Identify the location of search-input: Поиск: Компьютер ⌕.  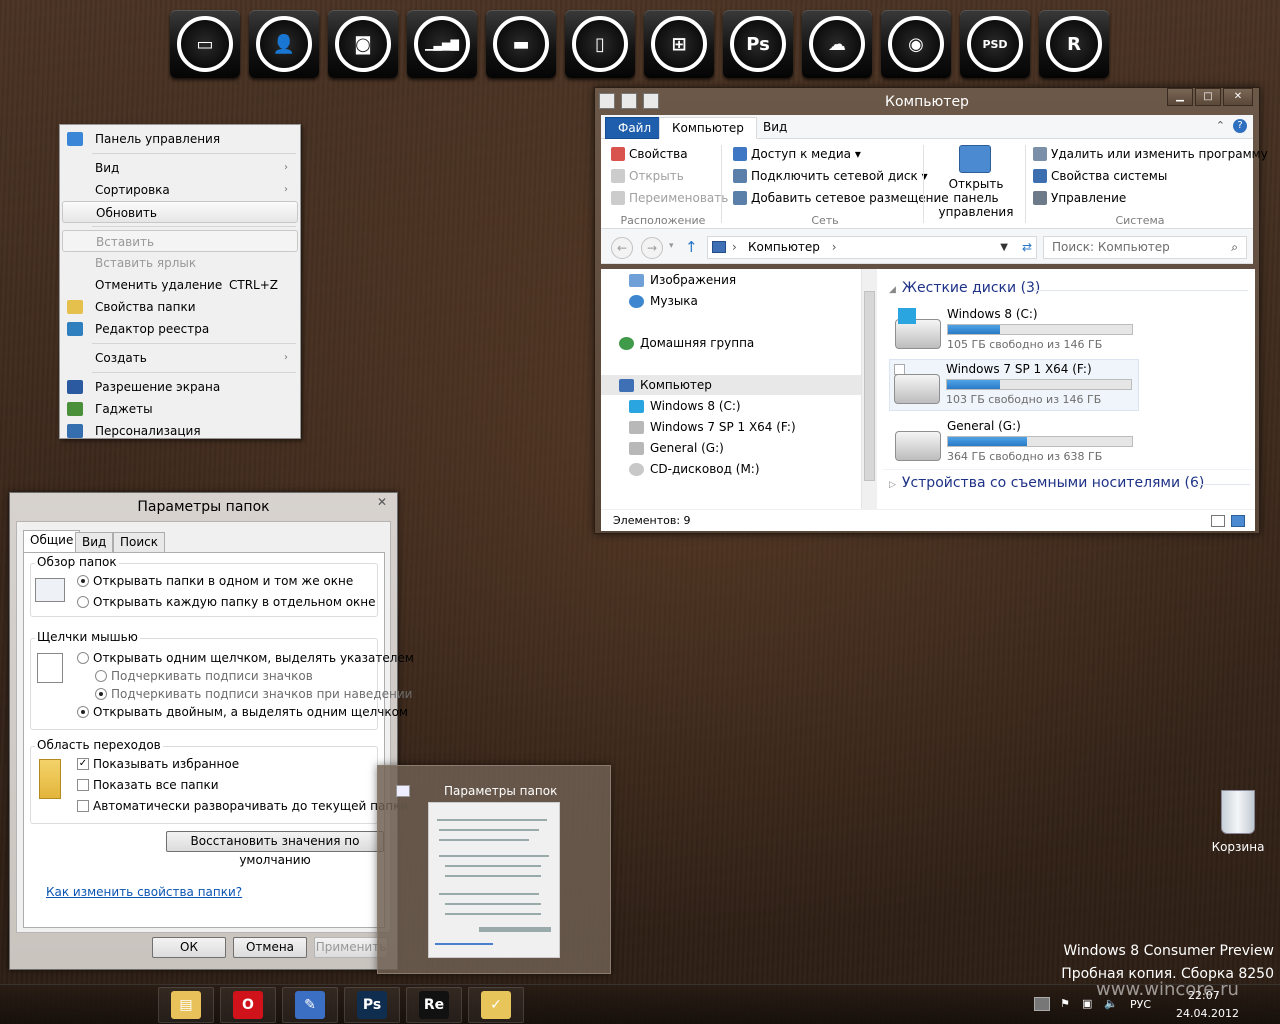
(1145, 247).